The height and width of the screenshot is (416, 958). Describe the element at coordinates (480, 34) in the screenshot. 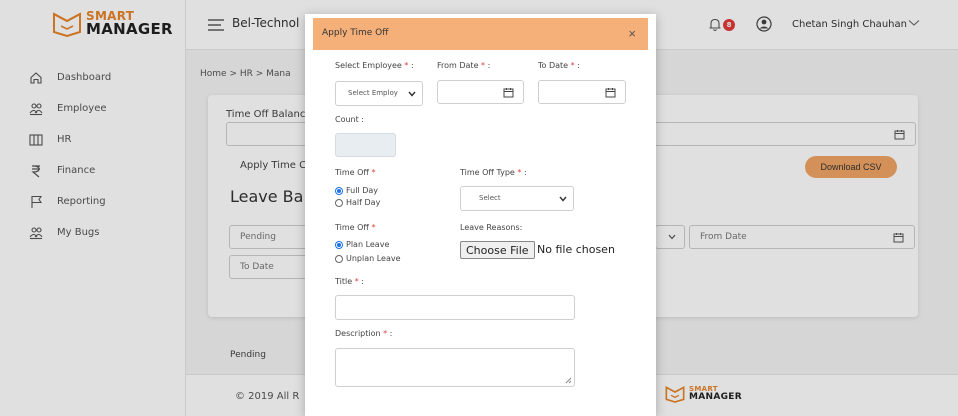

I see `modal-header: Apply Time Off ×` at that location.